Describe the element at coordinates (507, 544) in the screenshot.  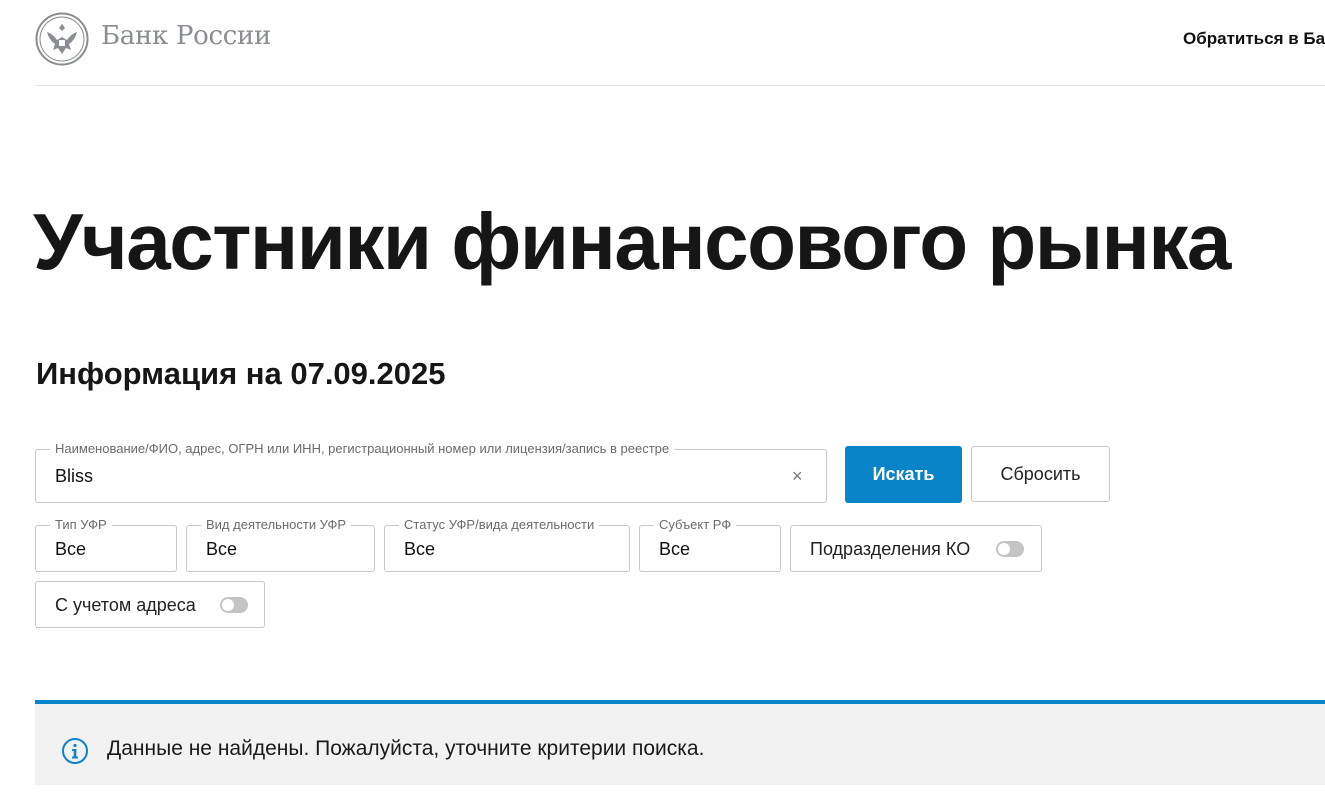
I see `status-select: Статус УФР/вида деятельности Все` at that location.